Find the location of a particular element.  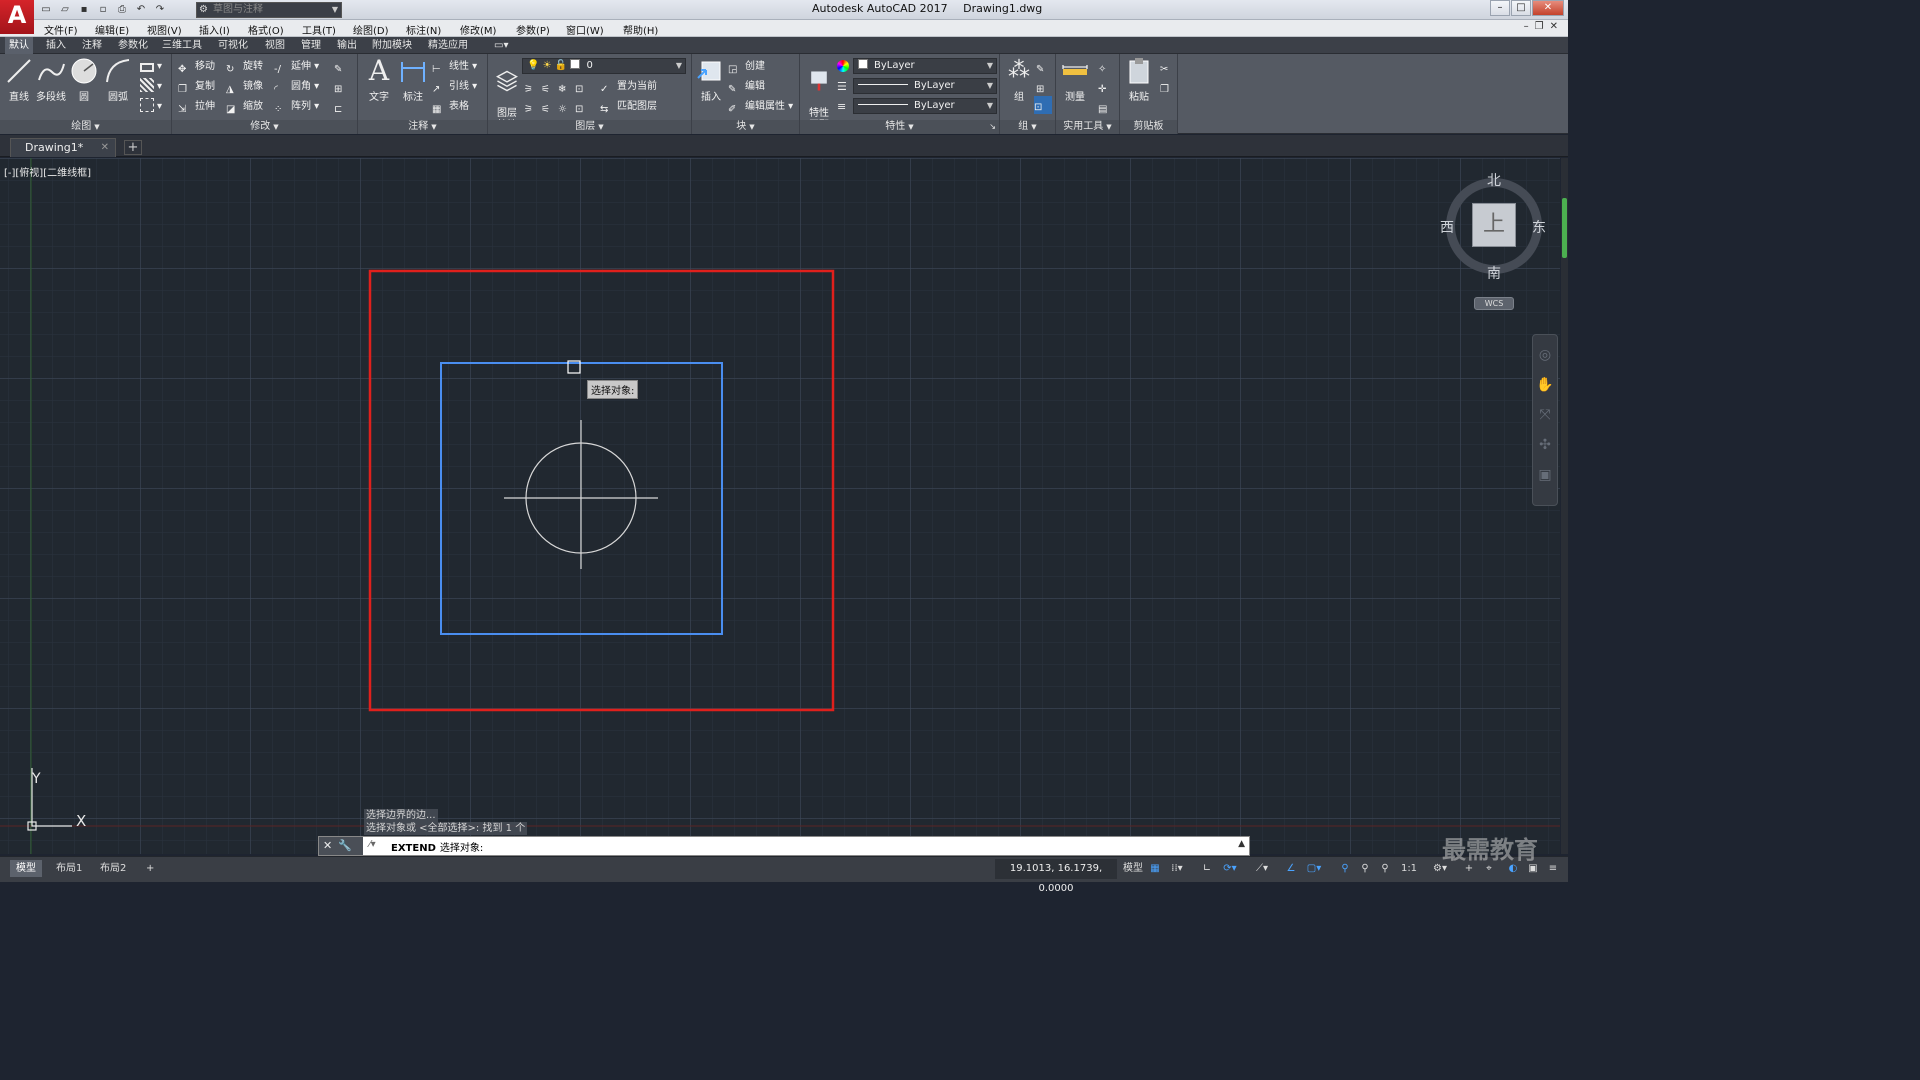

arc-button: 圆弧 is located at coordinates (118, 79).